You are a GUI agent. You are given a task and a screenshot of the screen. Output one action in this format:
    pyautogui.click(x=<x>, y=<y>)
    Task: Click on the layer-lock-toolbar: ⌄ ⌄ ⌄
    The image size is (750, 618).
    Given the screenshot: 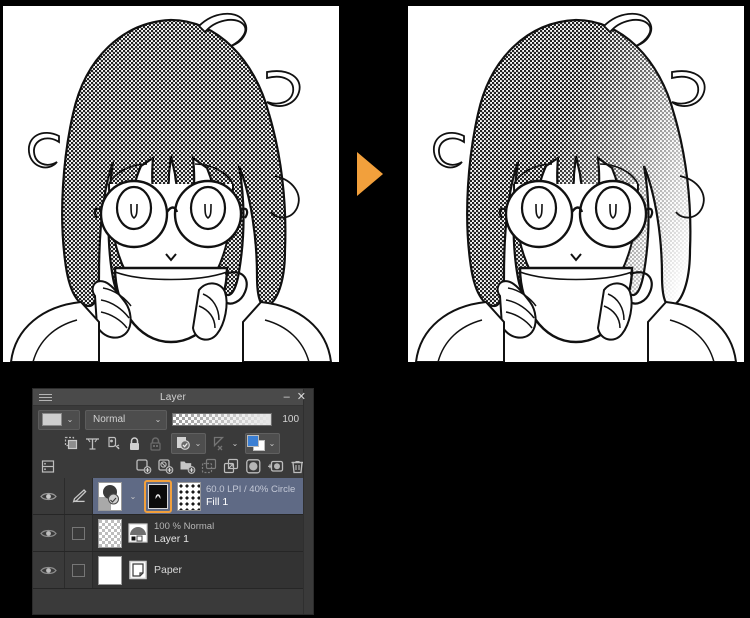 What is the action you would take?
    pyautogui.click(x=173, y=443)
    